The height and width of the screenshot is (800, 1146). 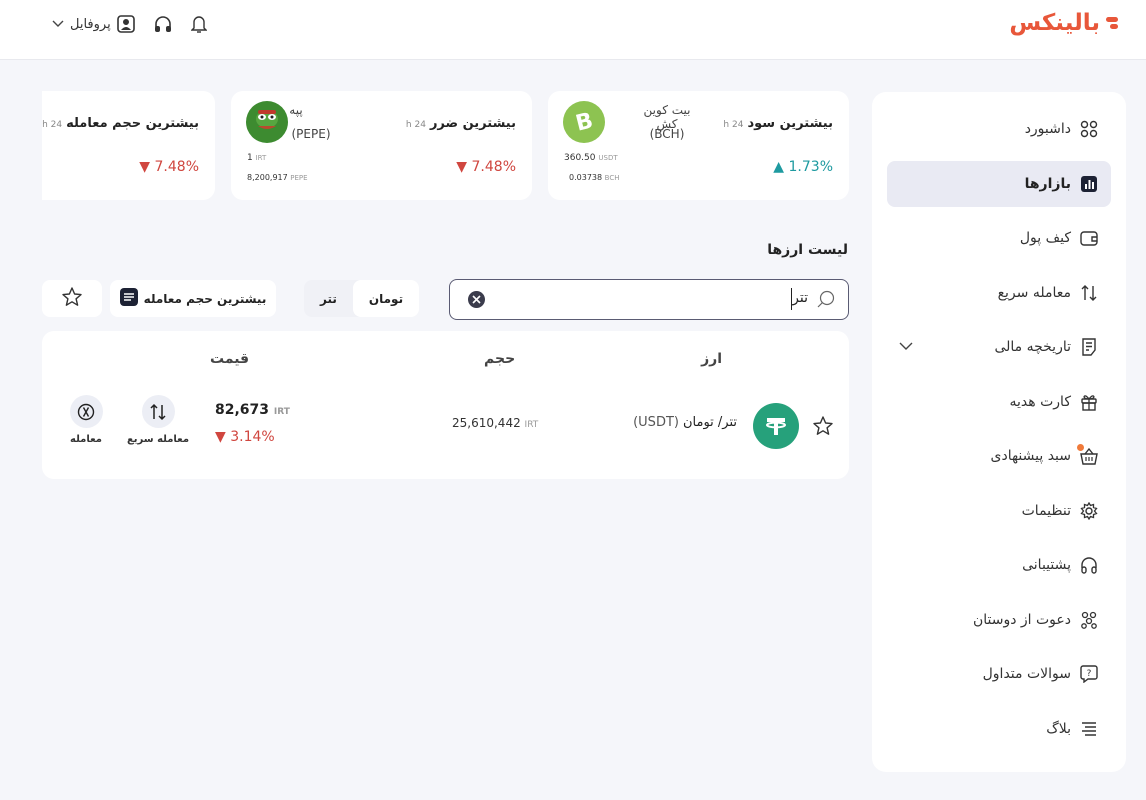 I want to click on sort-volume-button: بیشترین حجم معامله, so click(x=193, y=298).